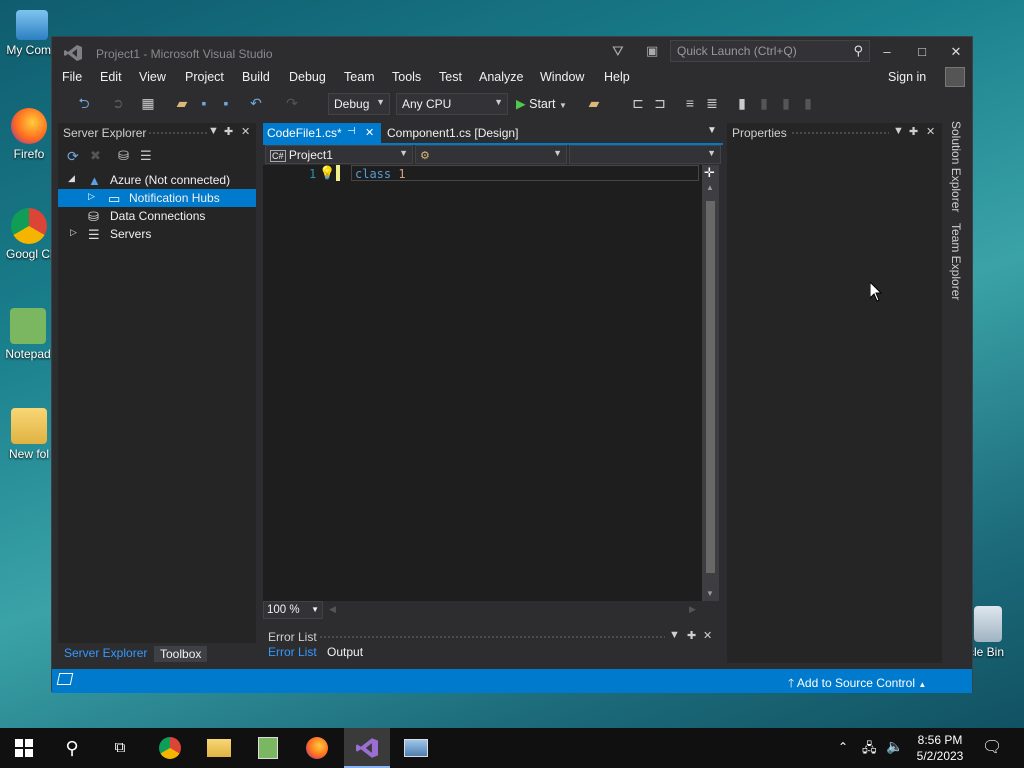 The width and height of the screenshot is (1024, 768). What do you see at coordinates (742, 103) in the screenshot?
I see `bookmark-icon: ▮` at bounding box center [742, 103].